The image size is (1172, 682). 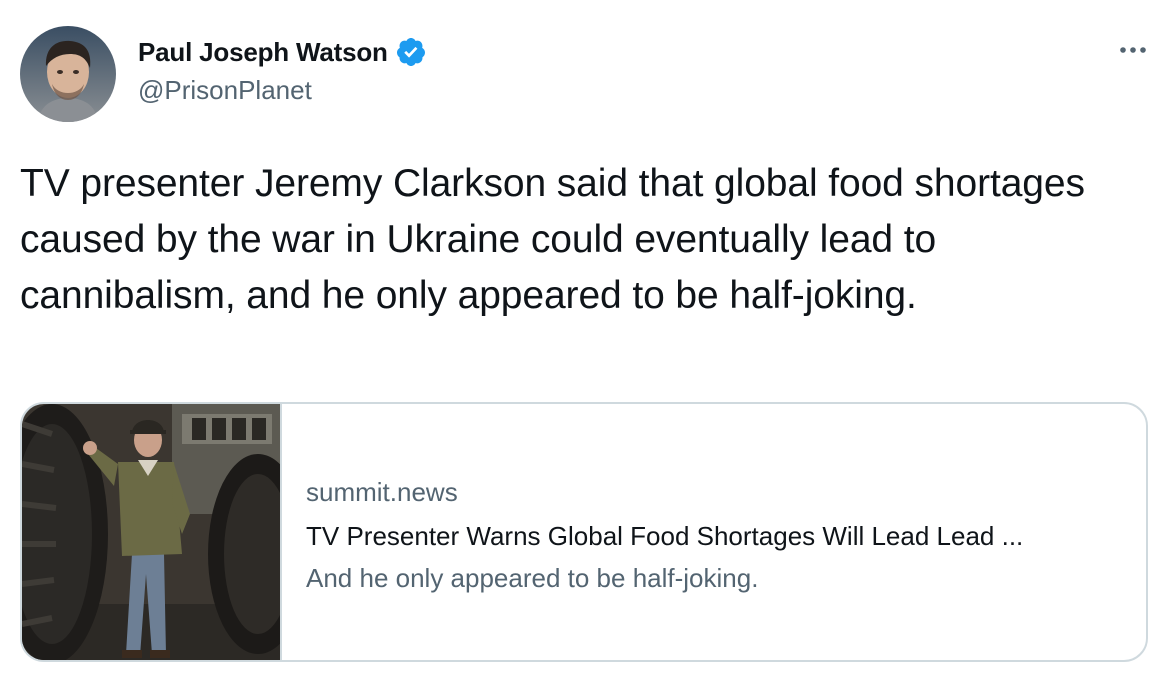 What do you see at coordinates (282, 70) in the screenshot?
I see `author-info: Paul Joseph Watson @PrisonPlanet` at bounding box center [282, 70].